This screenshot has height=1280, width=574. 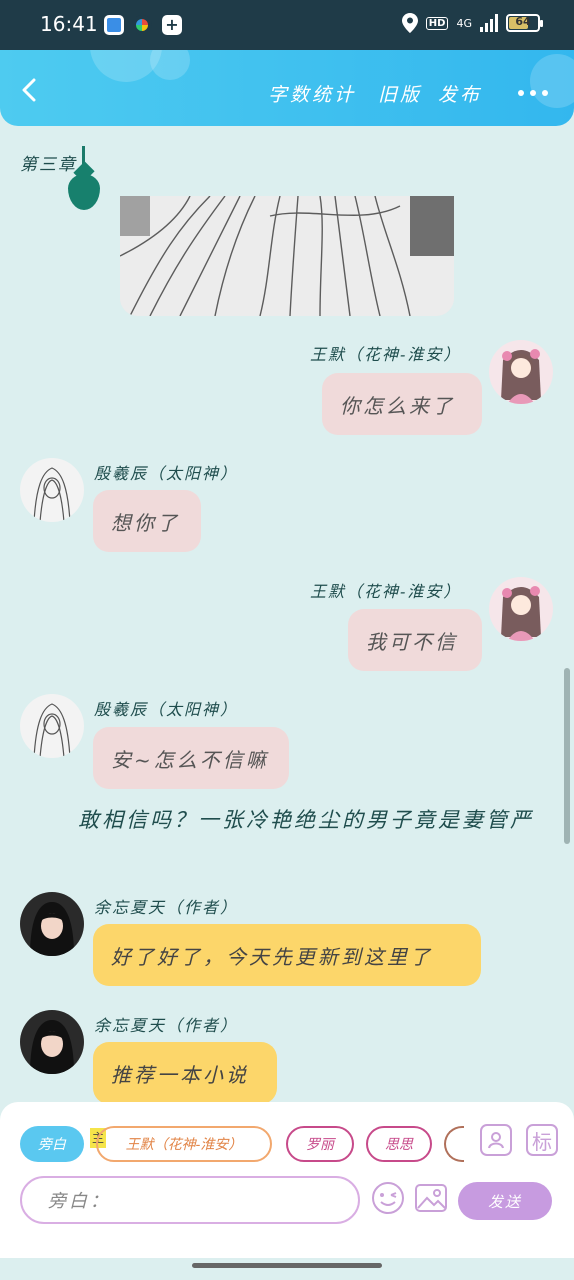 What do you see at coordinates (147, 521) in the screenshot?
I see `message-bubble: 想你了` at bounding box center [147, 521].